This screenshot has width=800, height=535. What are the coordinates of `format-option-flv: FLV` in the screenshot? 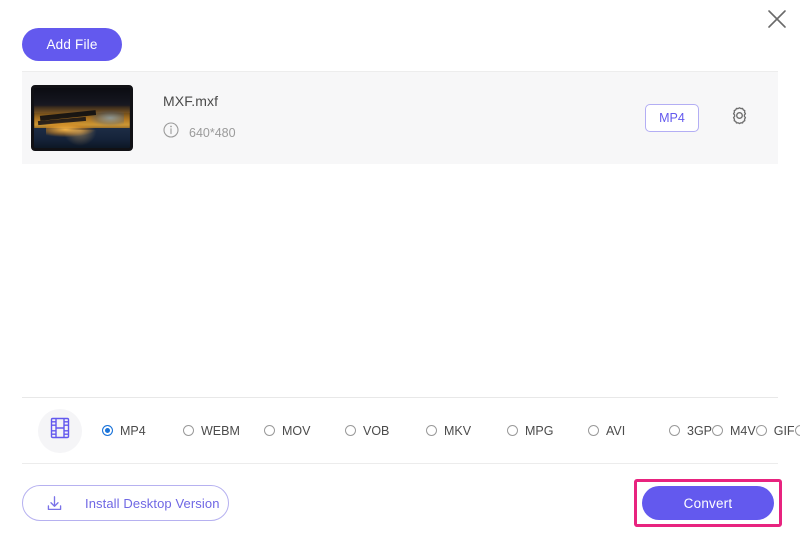 It's located at (797, 431).